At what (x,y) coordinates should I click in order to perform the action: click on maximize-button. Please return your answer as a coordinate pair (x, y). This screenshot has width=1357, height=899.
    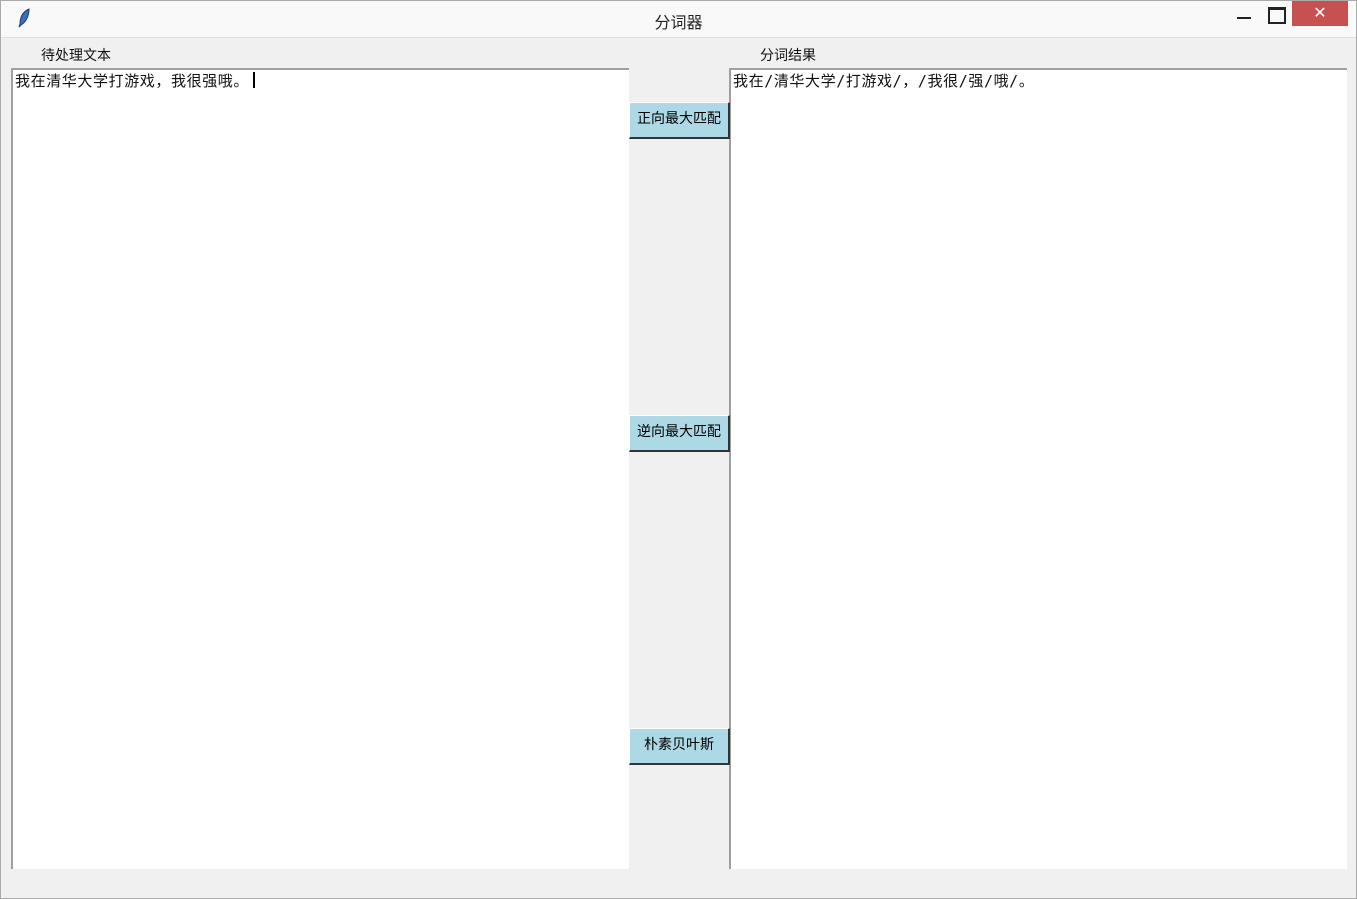
    Looking at the image, I should click on (1276, 13).